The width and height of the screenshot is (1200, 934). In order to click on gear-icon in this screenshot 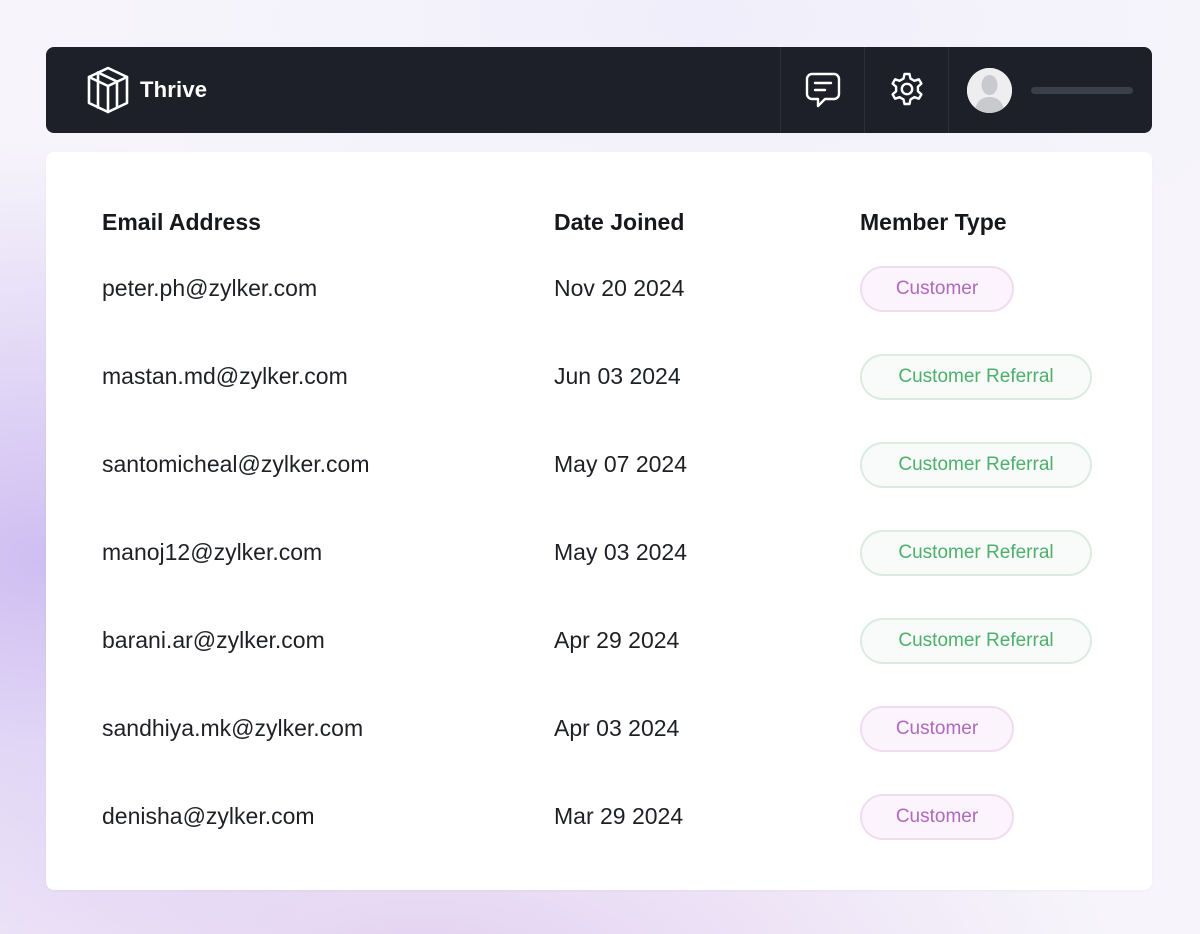, I will do `click(906, 89)`.